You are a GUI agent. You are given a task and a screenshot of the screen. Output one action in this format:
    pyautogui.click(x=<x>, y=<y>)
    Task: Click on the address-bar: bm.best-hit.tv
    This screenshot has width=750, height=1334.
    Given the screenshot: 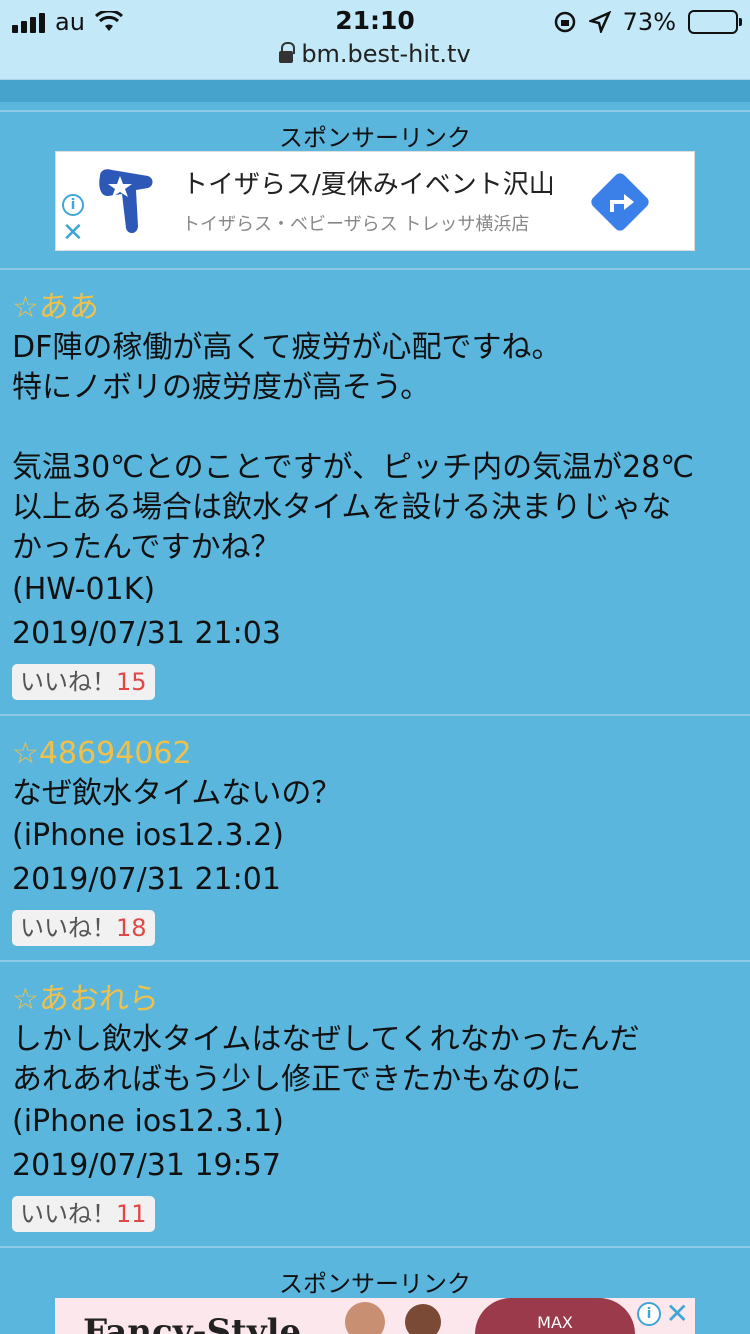 What is the action you would take?
    pyautogui.click(x=375, y=54)
    